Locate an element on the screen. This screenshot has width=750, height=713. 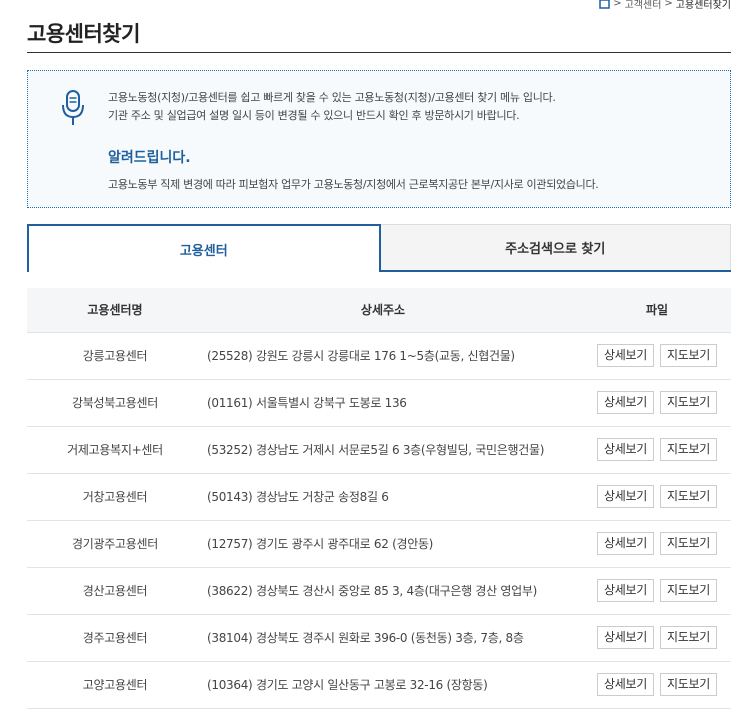
page-title: 고용센터찾기 is located at coordinates (83, 34).